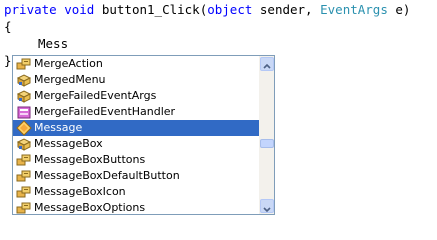 This screenshot has height=240, width=437. Describe the element at coordinates (80, 191) in the screenshot. I see `completion-item-label: MessageBoxIcon` at that location.